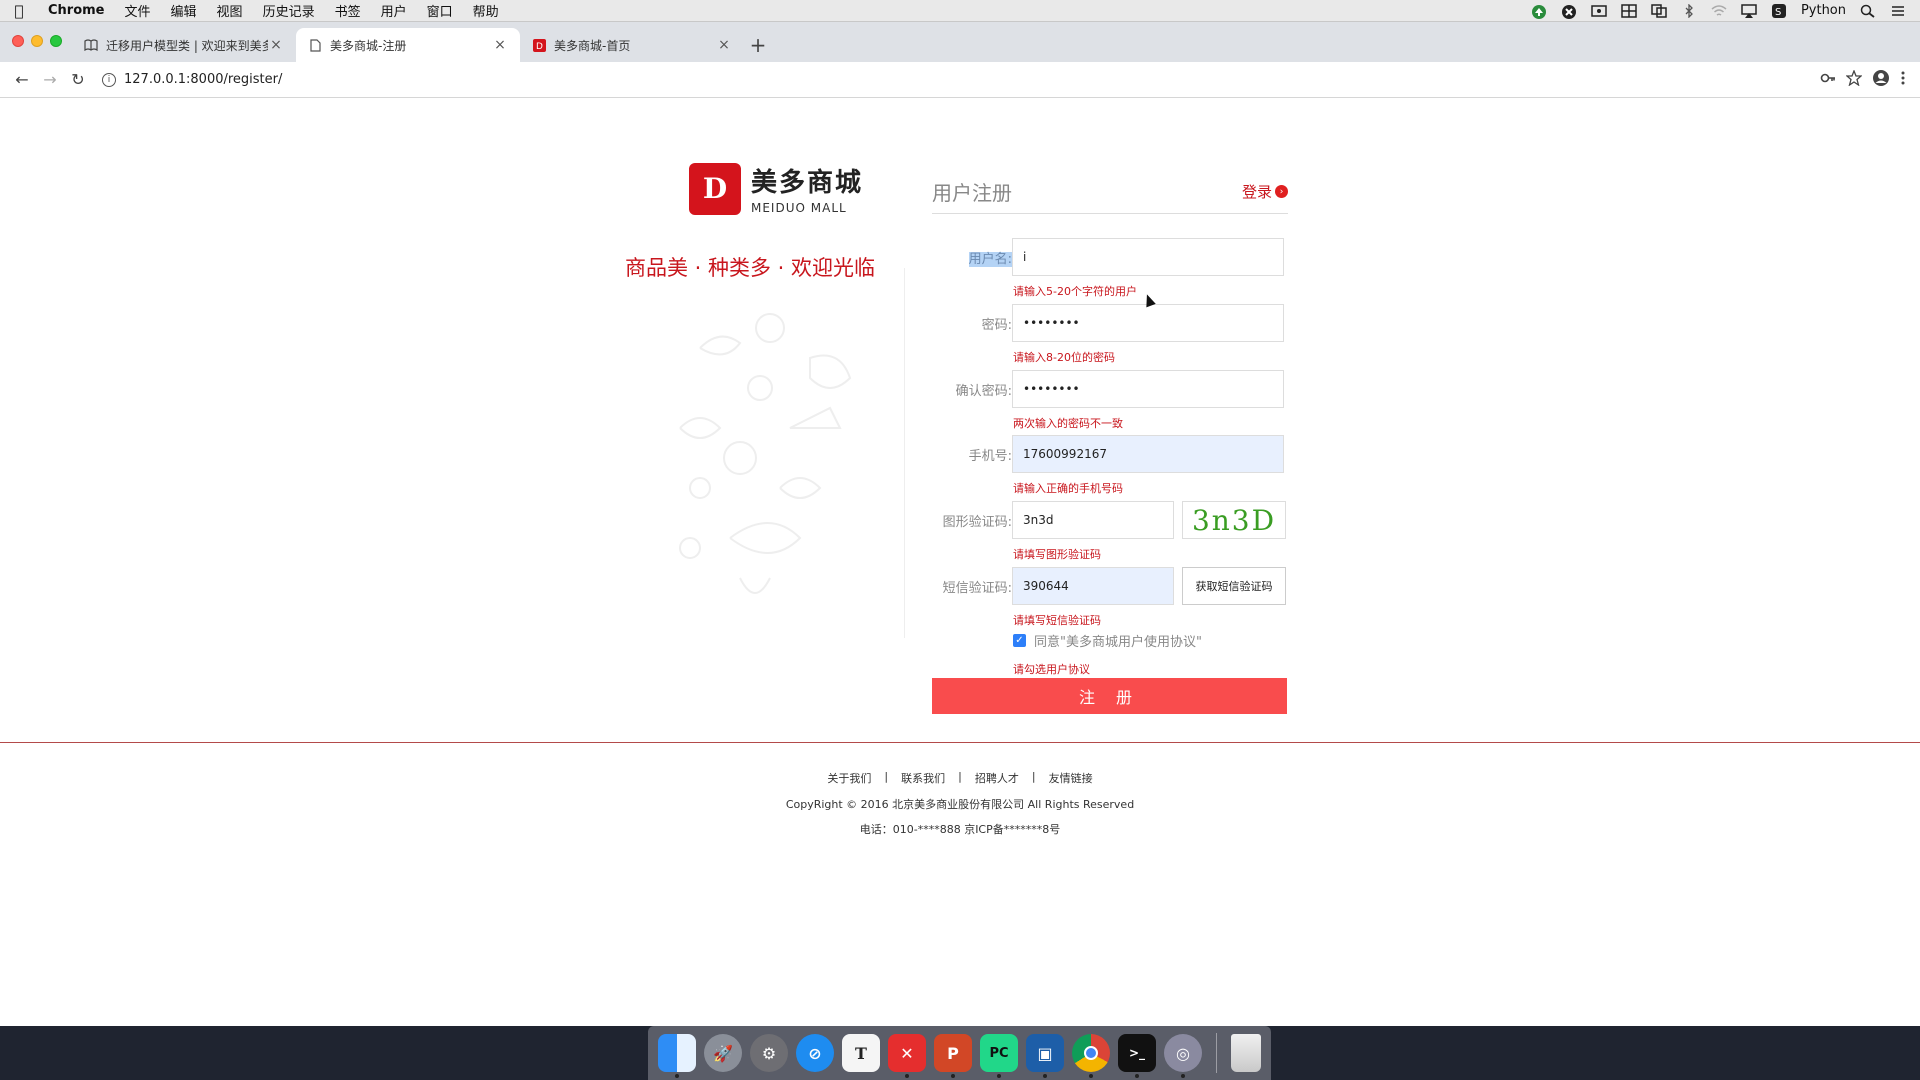 This screenshot has width=1920, height=1080. Describe the element at coordinates (1281, 191) in the screenshot. I see `chevron-right-icon: ›` at that location.